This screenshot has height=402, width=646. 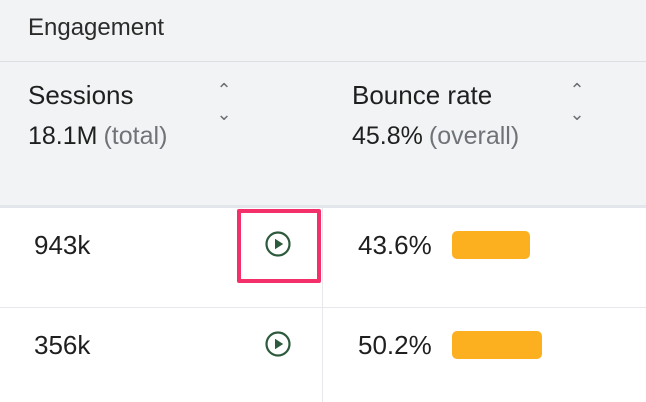 I want to click on bounce-rate-cell: 43.6%, so click(x=395, y=245).